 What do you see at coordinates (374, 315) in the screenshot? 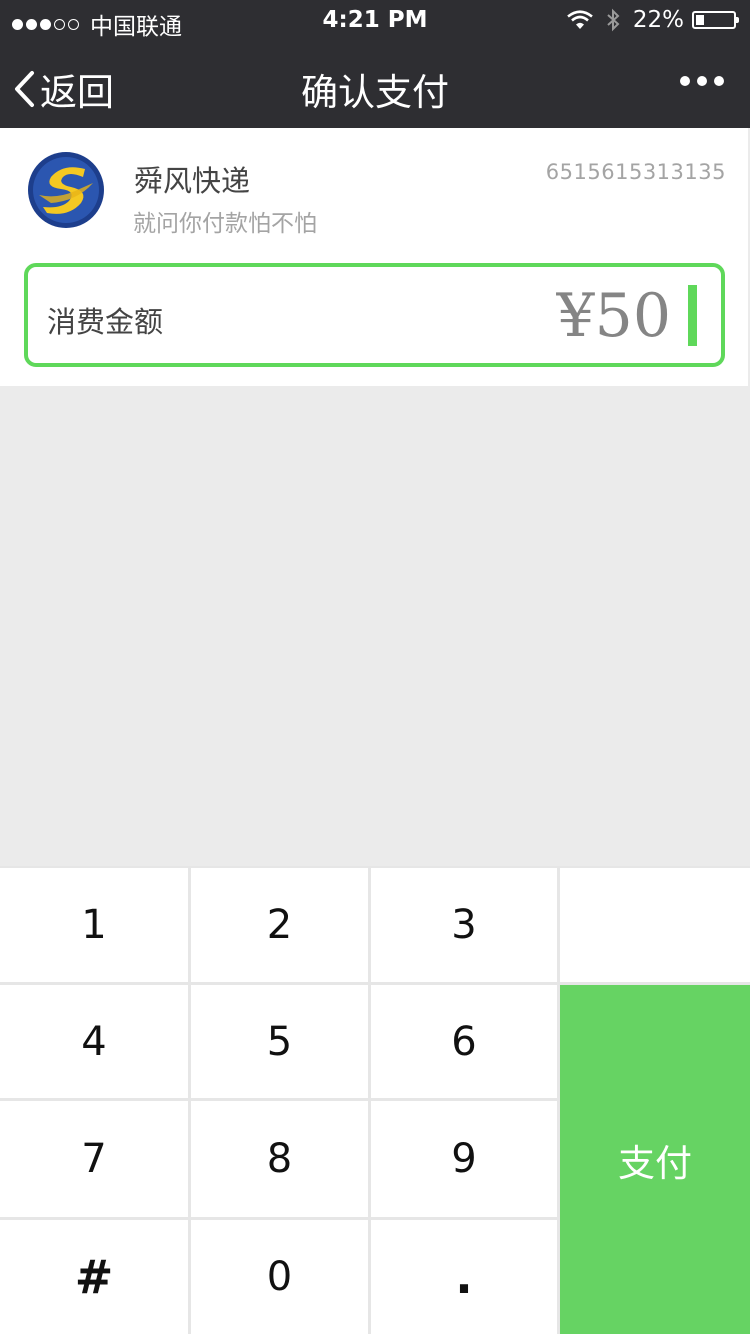
I see `amount-input: 消费金额 ¥50` at bounding box center [374, 315].